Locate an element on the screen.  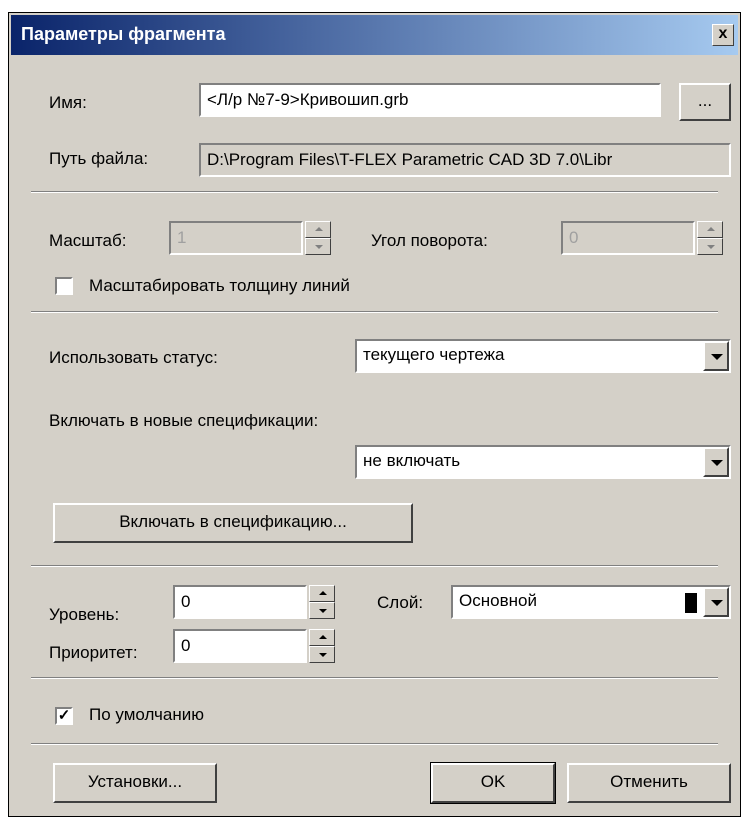
ok-button: OK is located at coordinates (493, 783).